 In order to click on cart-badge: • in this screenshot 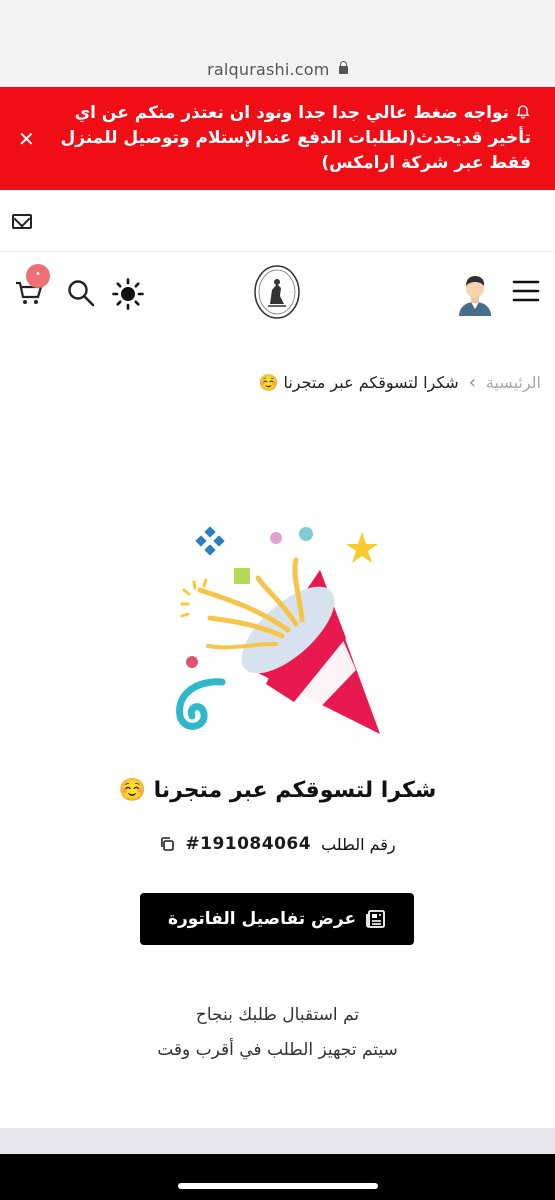, I will do `click(38, 276)`.